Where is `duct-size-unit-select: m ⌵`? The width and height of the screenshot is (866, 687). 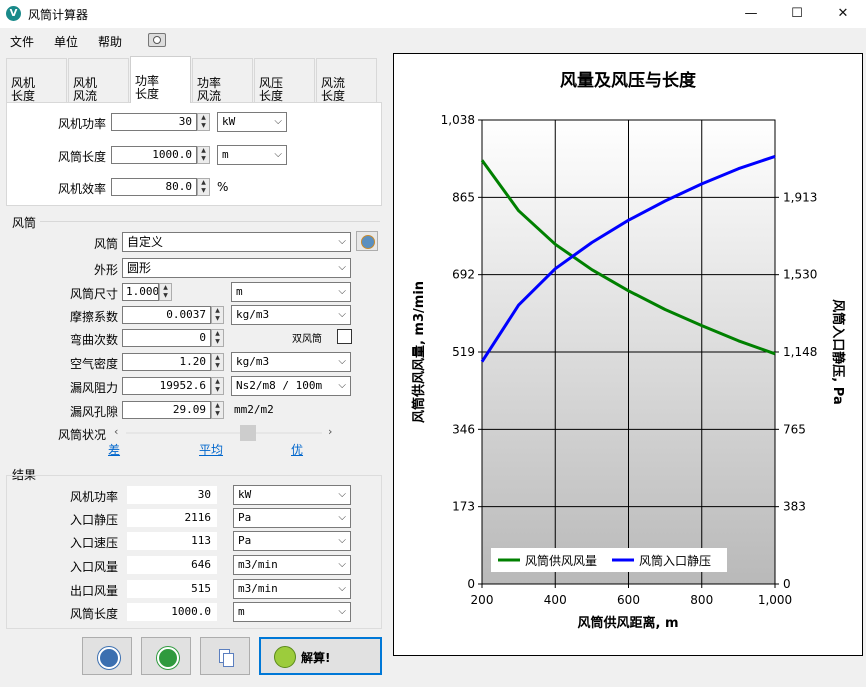 duct-size-unit-select: m ⌵ is located at coordinates (291, 292).